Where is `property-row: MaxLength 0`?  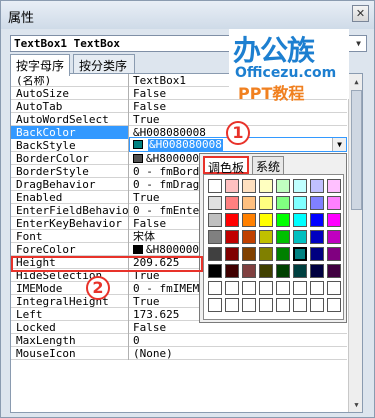 property-row: MaxLength 0 is located at coordinates (179, 340).